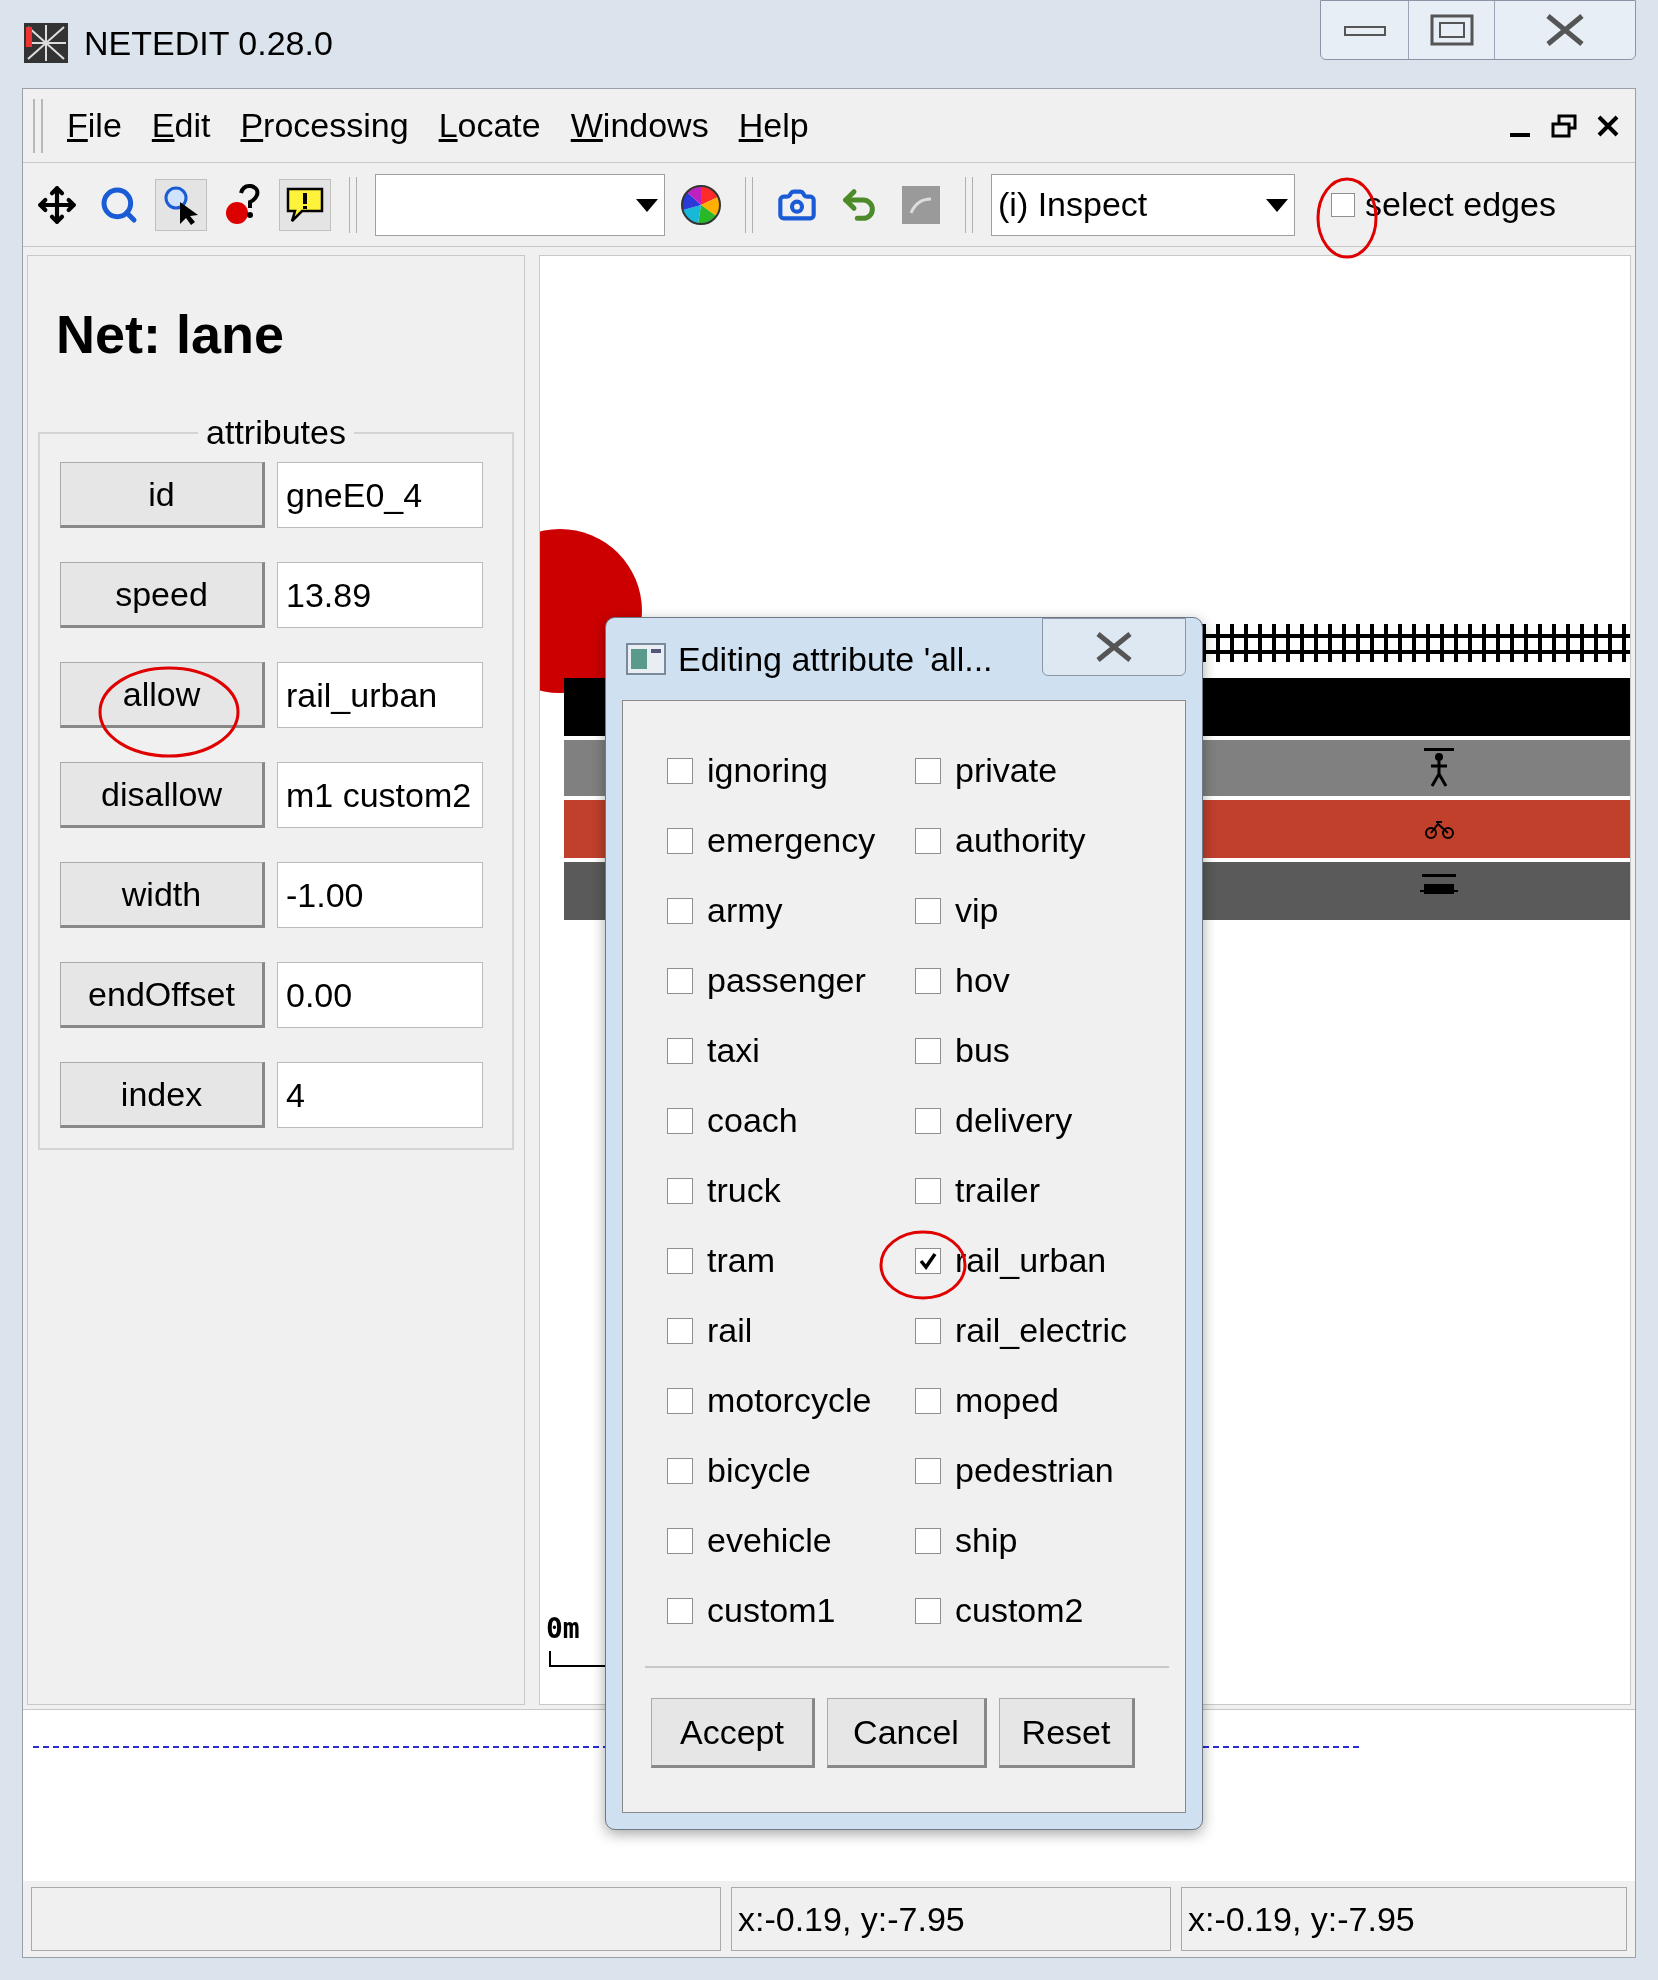 The image size is (1658, 1980). Describe the element at coordinates (1451, 30) in the screenshot. I see `maximize-icon` at that location.